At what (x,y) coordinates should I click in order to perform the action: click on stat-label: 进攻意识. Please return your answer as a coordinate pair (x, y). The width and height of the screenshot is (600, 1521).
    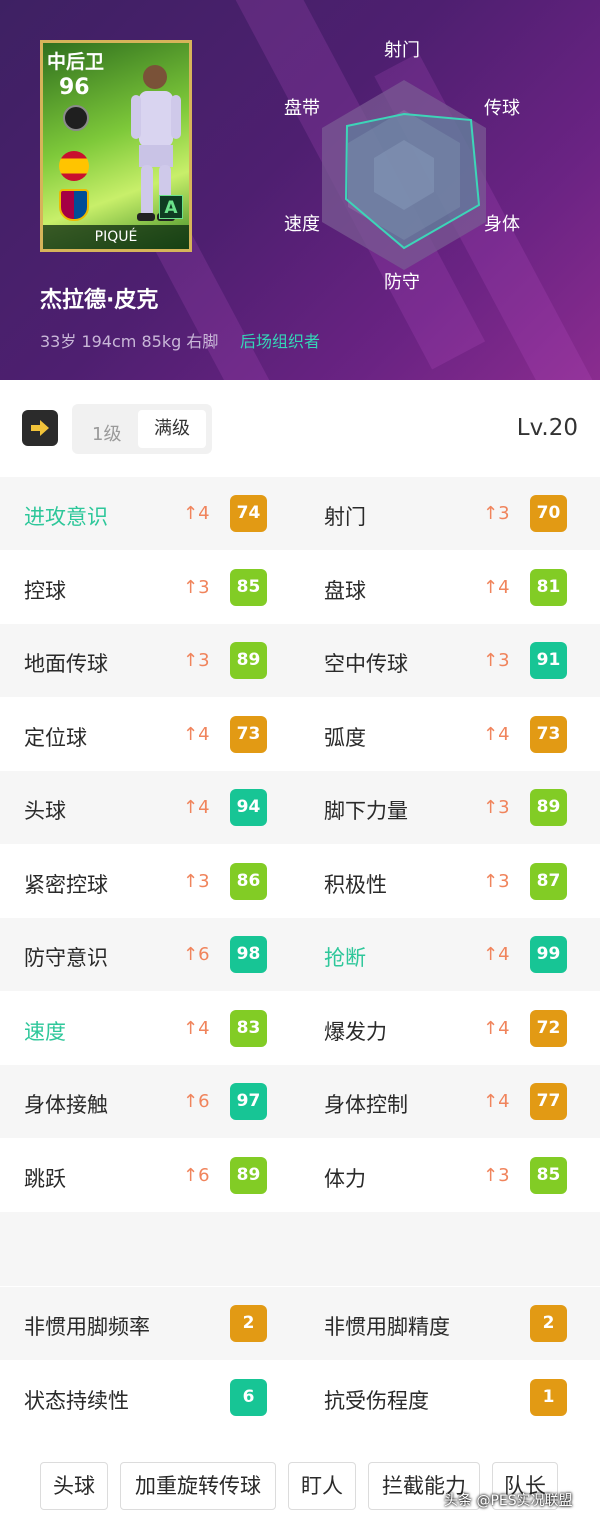
    Looking at the image, I should click on (66, 517).